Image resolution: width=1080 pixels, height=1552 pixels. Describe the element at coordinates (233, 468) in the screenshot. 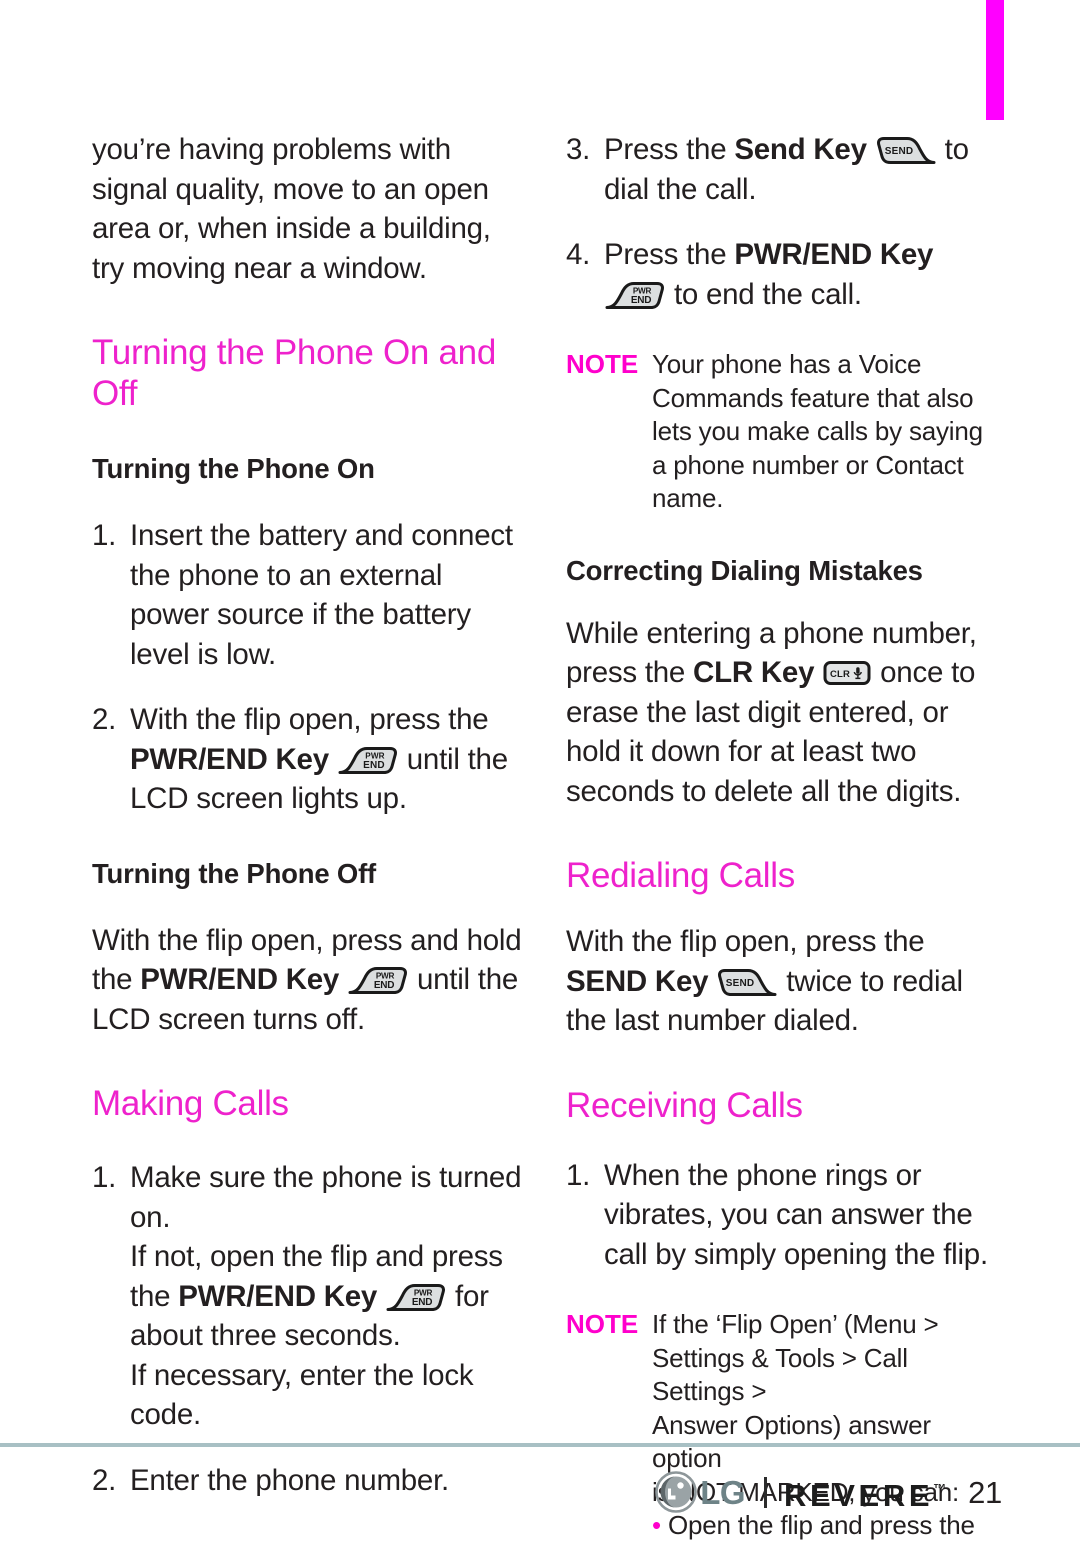

I see `subheading-turning-the-phone-on: Turning the Phone On` at that location.